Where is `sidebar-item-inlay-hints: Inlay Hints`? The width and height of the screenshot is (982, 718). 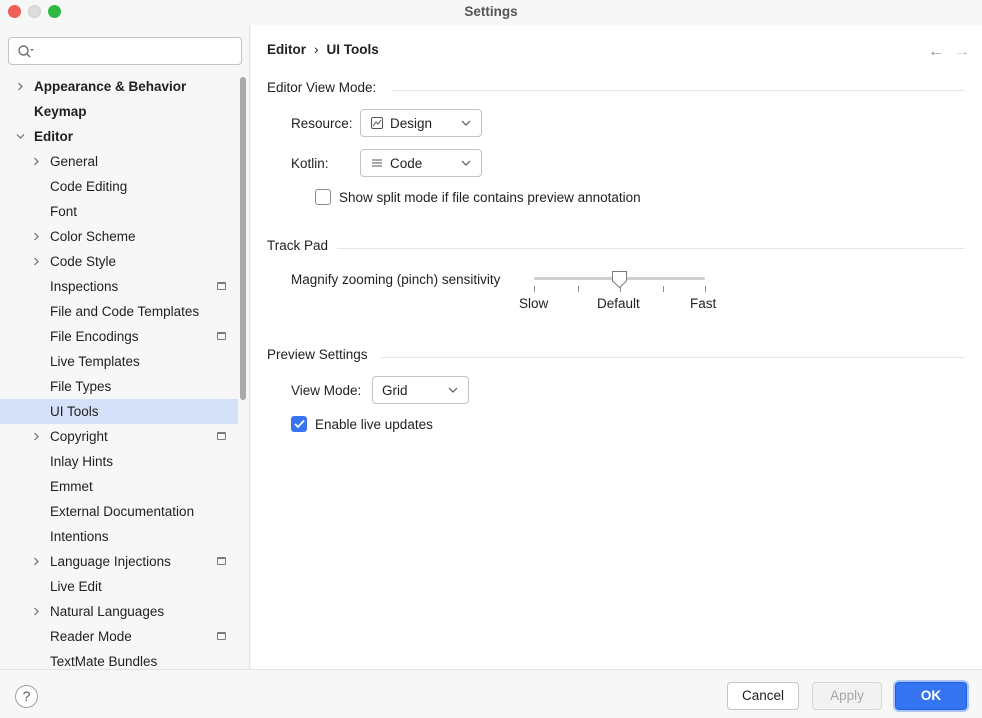
sidebar-item-inlay-hints: Inlay Hints is located at coordinates (119, 461).